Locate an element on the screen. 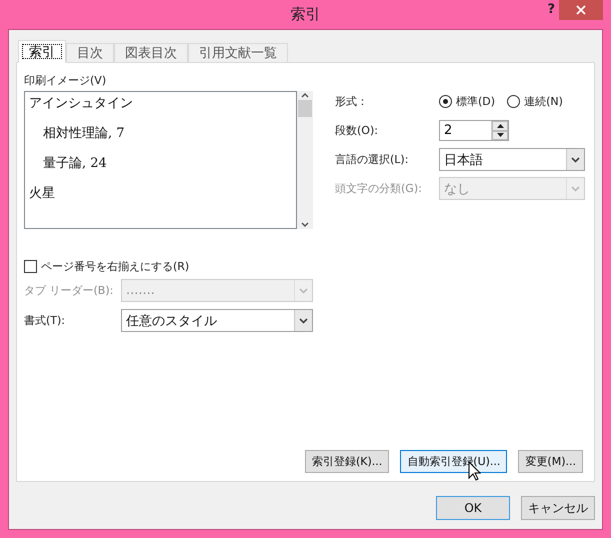  close-icon is located at coordinates (581, 10).